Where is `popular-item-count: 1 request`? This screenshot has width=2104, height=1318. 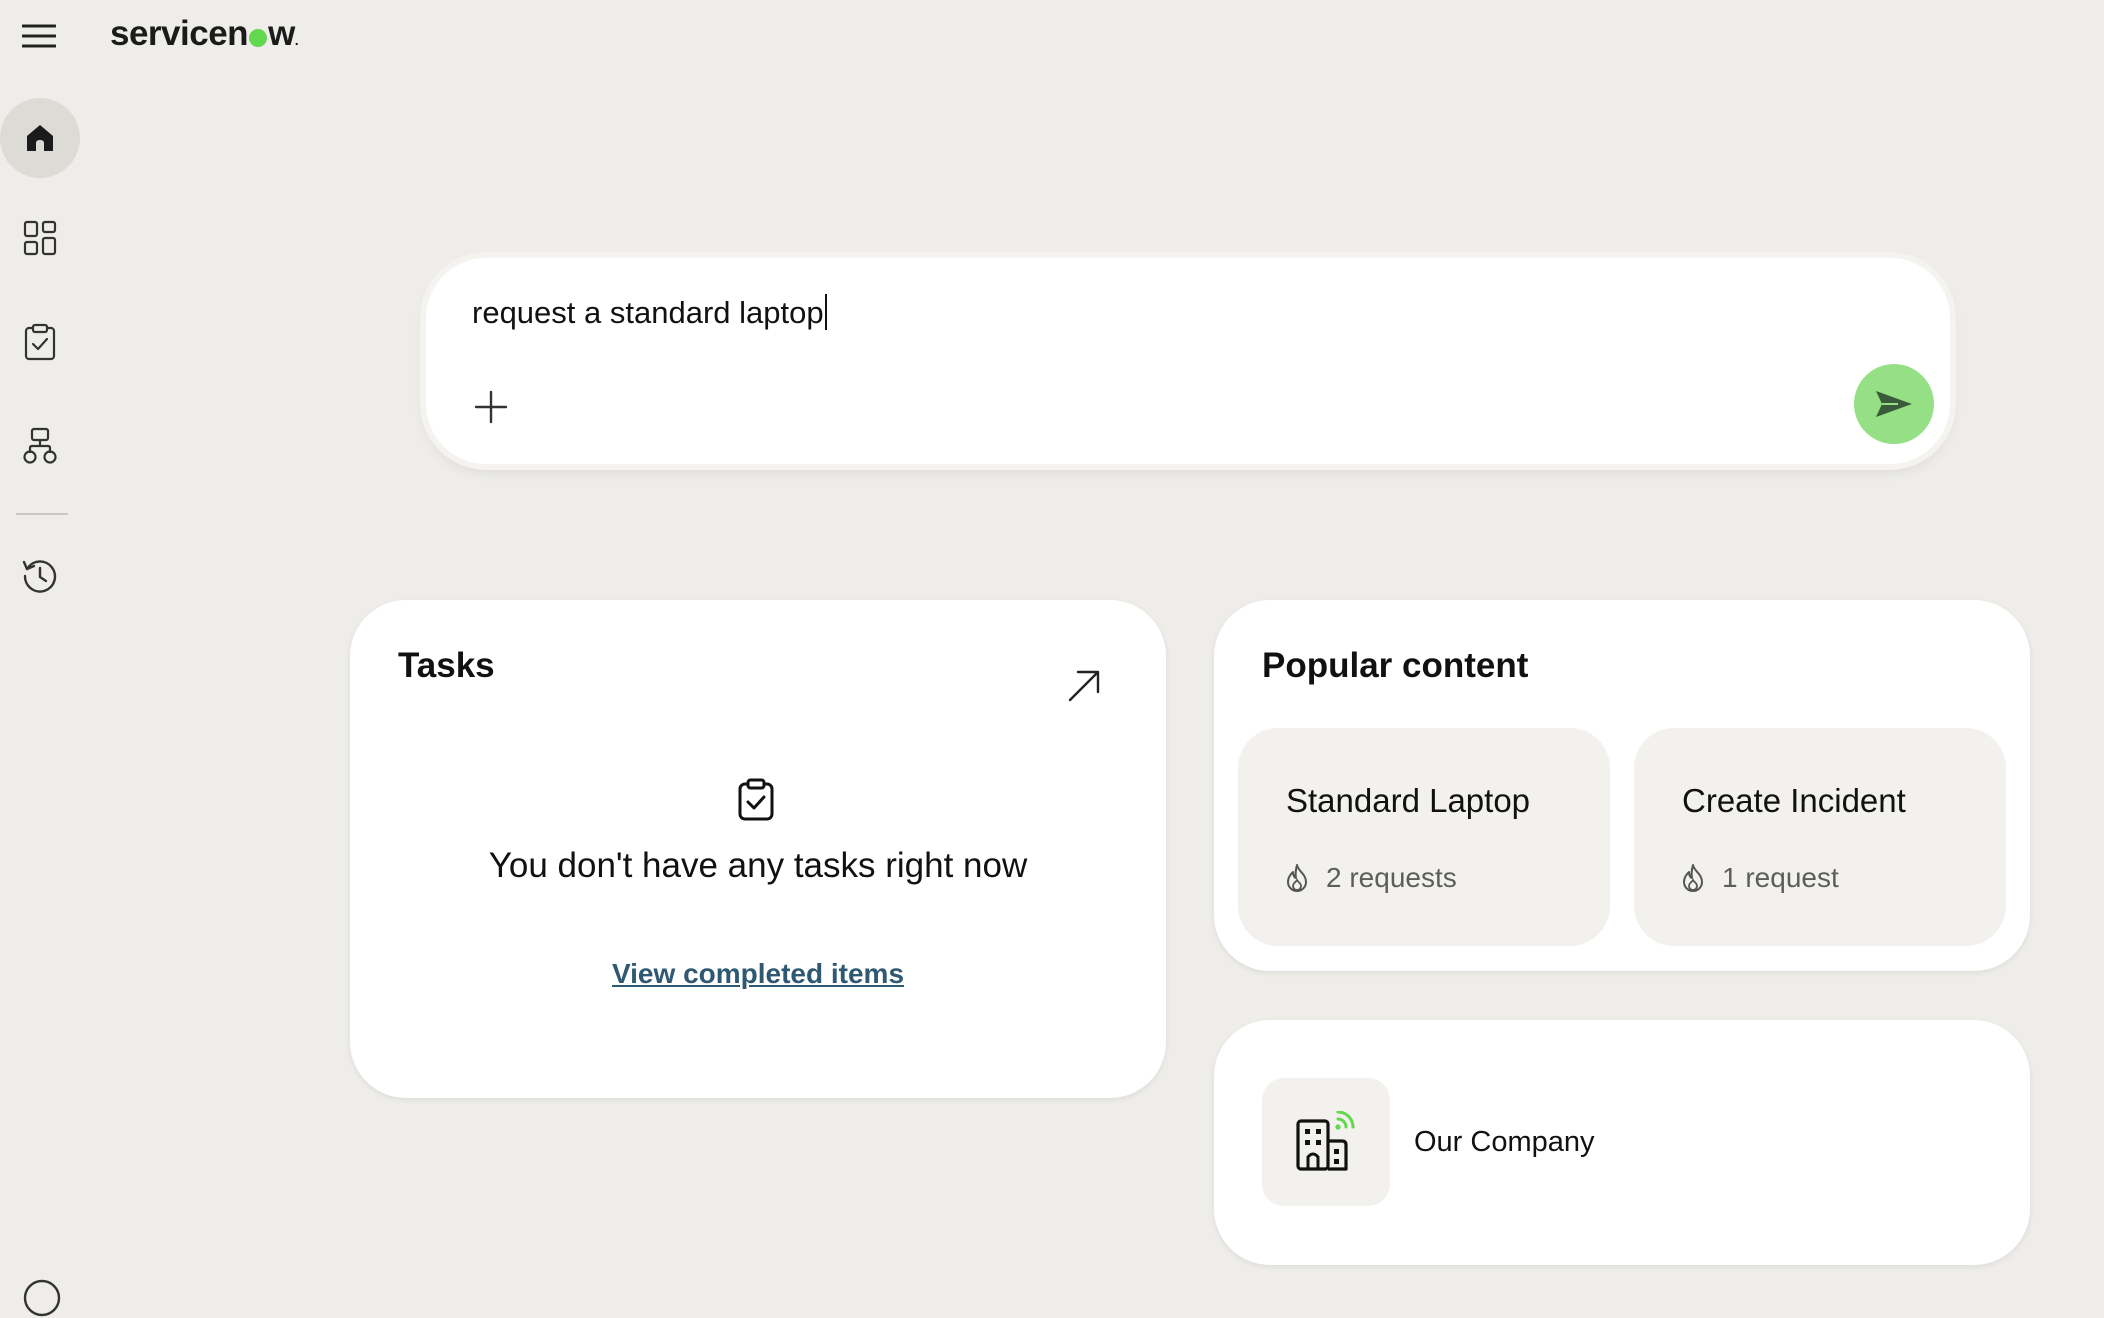 popular-item-count: 1 request is located at coordinates (1780, 877).